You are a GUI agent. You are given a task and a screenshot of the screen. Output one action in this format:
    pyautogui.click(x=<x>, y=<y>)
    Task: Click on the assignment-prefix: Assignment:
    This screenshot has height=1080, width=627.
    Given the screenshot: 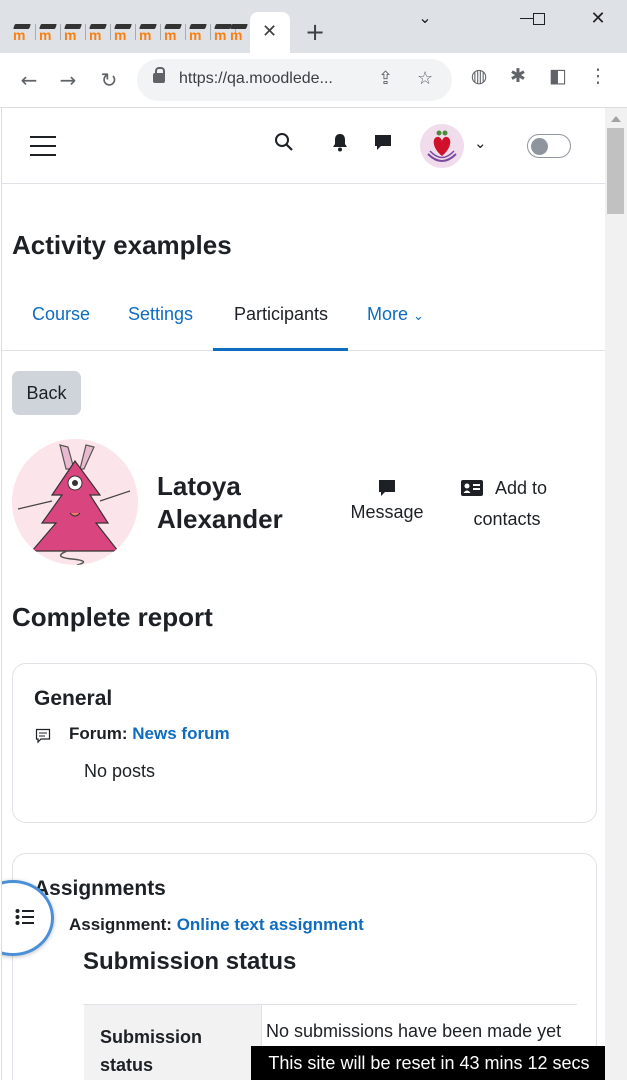 What is the action you would take?
    pyautogui.click(x=120, y=924)
    